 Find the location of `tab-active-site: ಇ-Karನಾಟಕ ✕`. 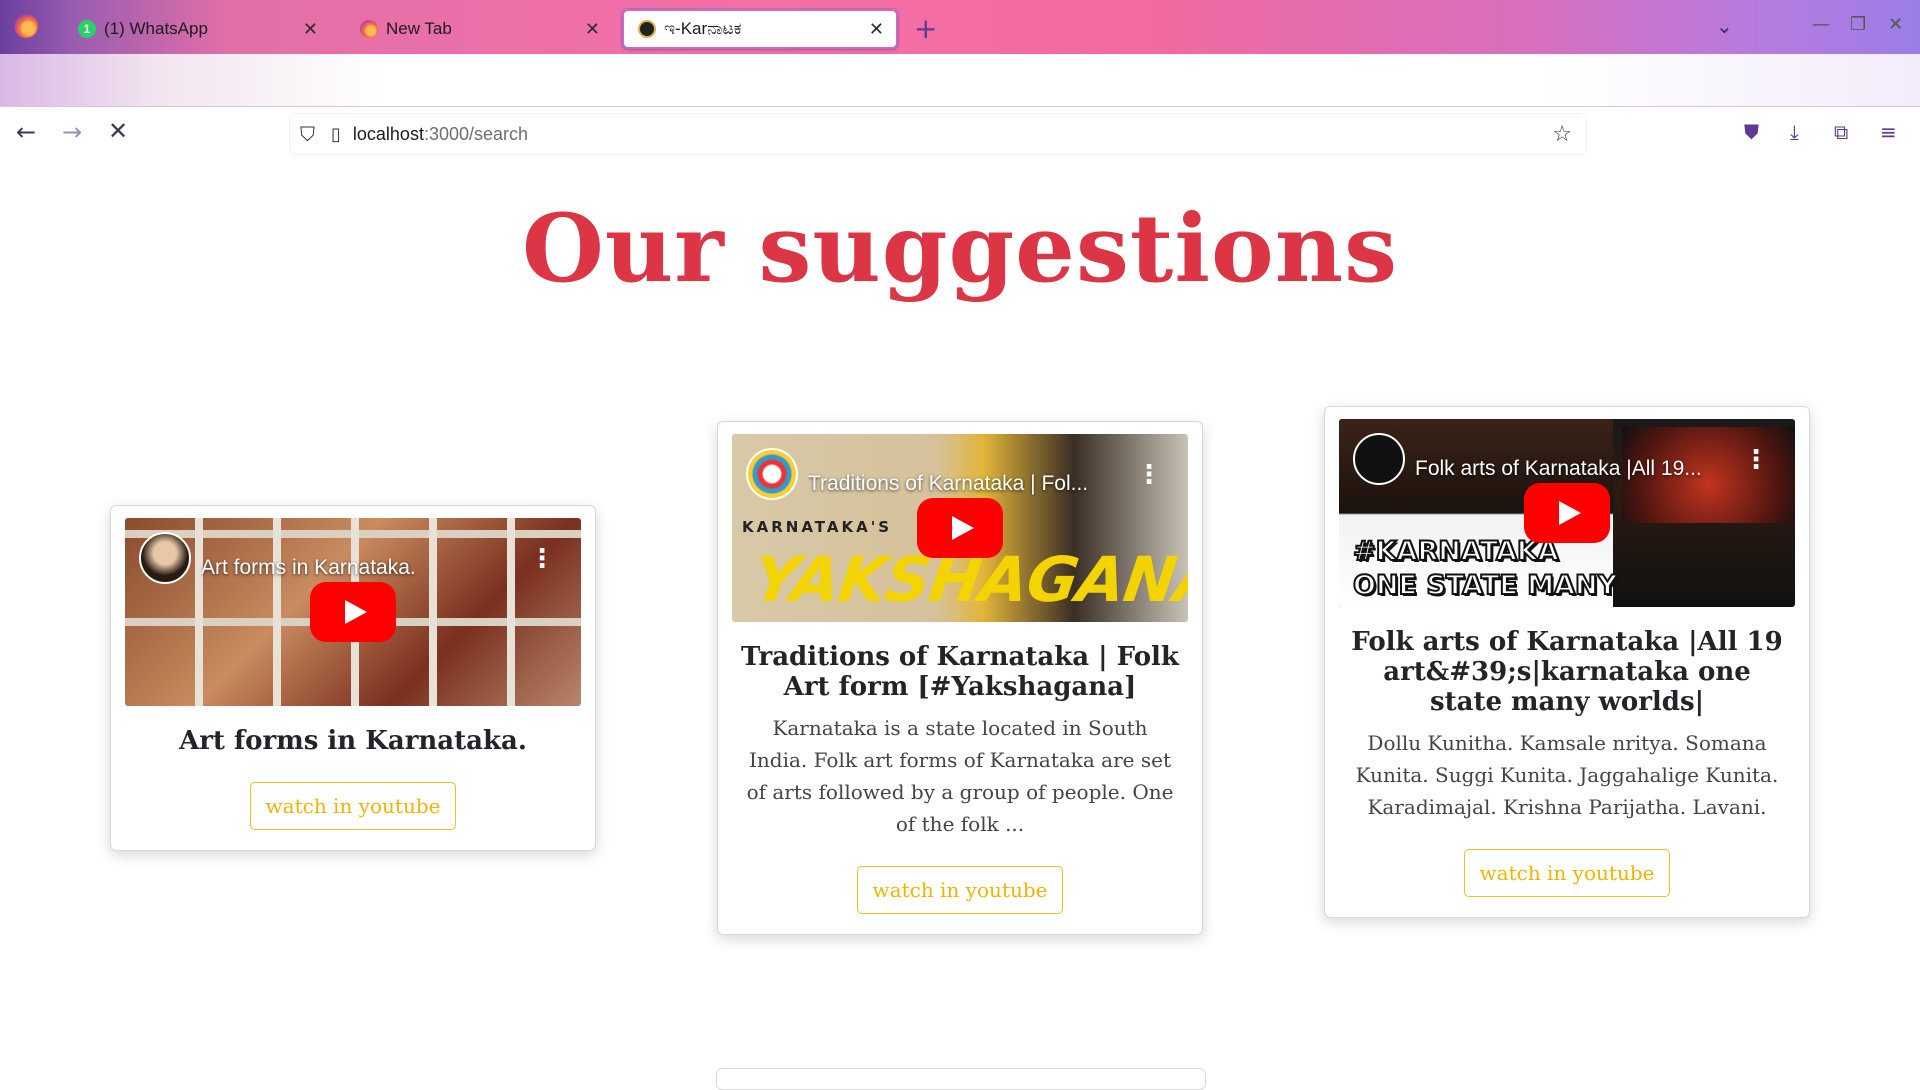

tab-active-site: ಇ-Karನಾಟಕ ✕ is located at coordinates (760, 29).